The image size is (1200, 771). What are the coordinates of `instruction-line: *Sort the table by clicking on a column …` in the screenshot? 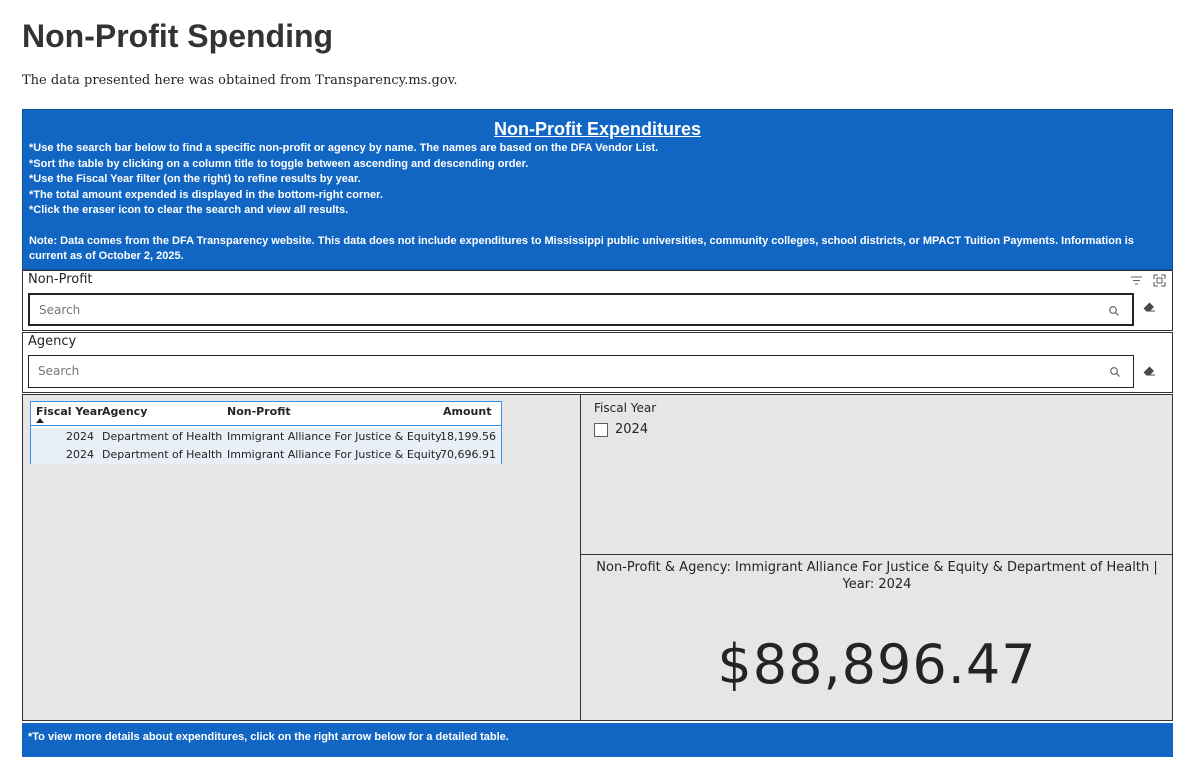 It's located at (279, 163).